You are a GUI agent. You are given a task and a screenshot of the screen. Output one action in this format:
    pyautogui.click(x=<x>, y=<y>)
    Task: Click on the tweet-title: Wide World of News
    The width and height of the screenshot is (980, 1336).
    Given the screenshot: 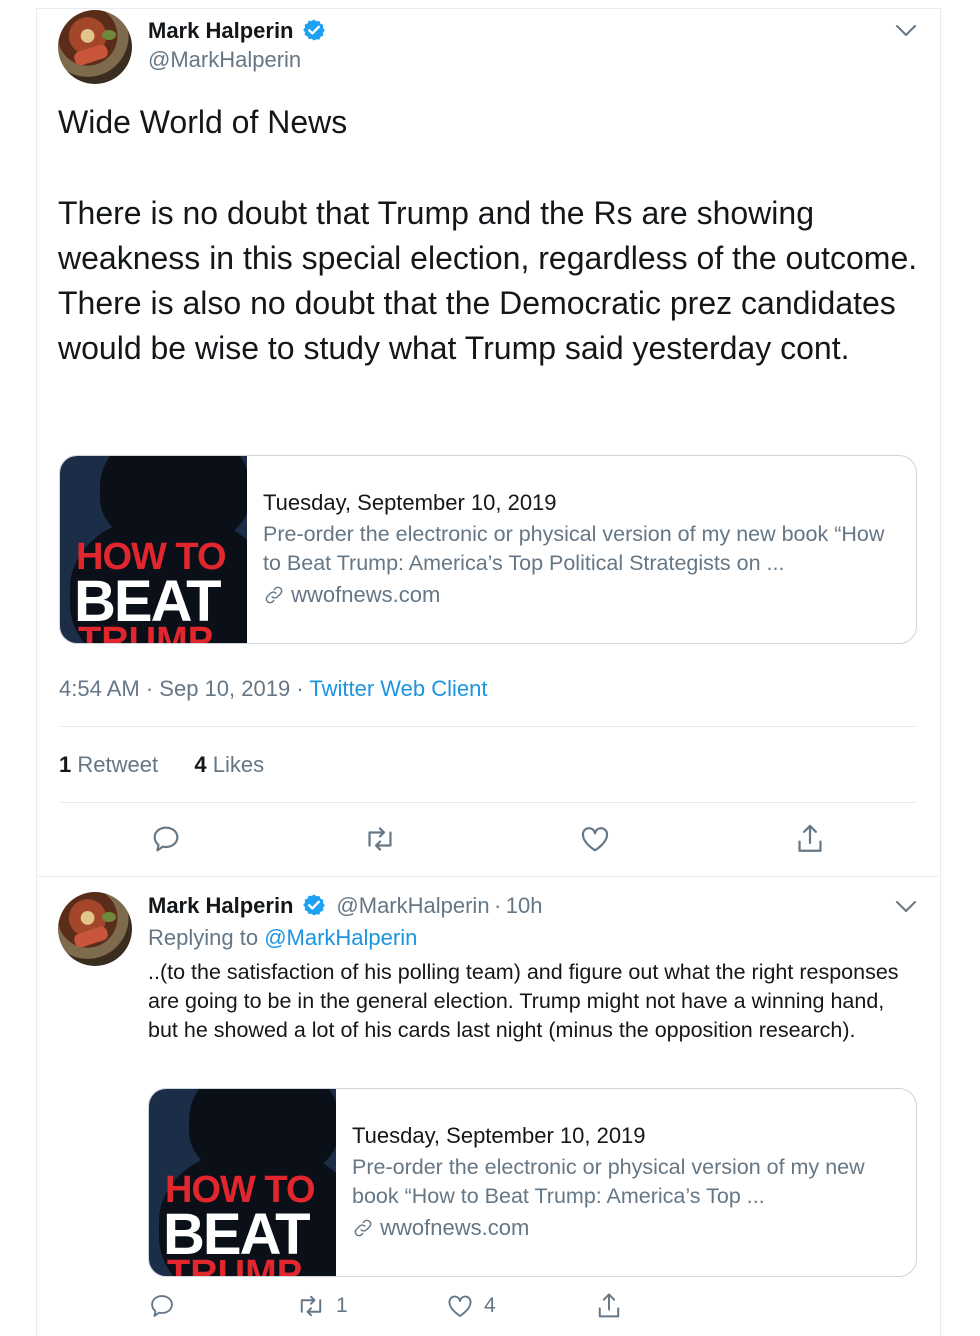 What is the action you would take?
    pyautogui.click(x=203, y=122)
    